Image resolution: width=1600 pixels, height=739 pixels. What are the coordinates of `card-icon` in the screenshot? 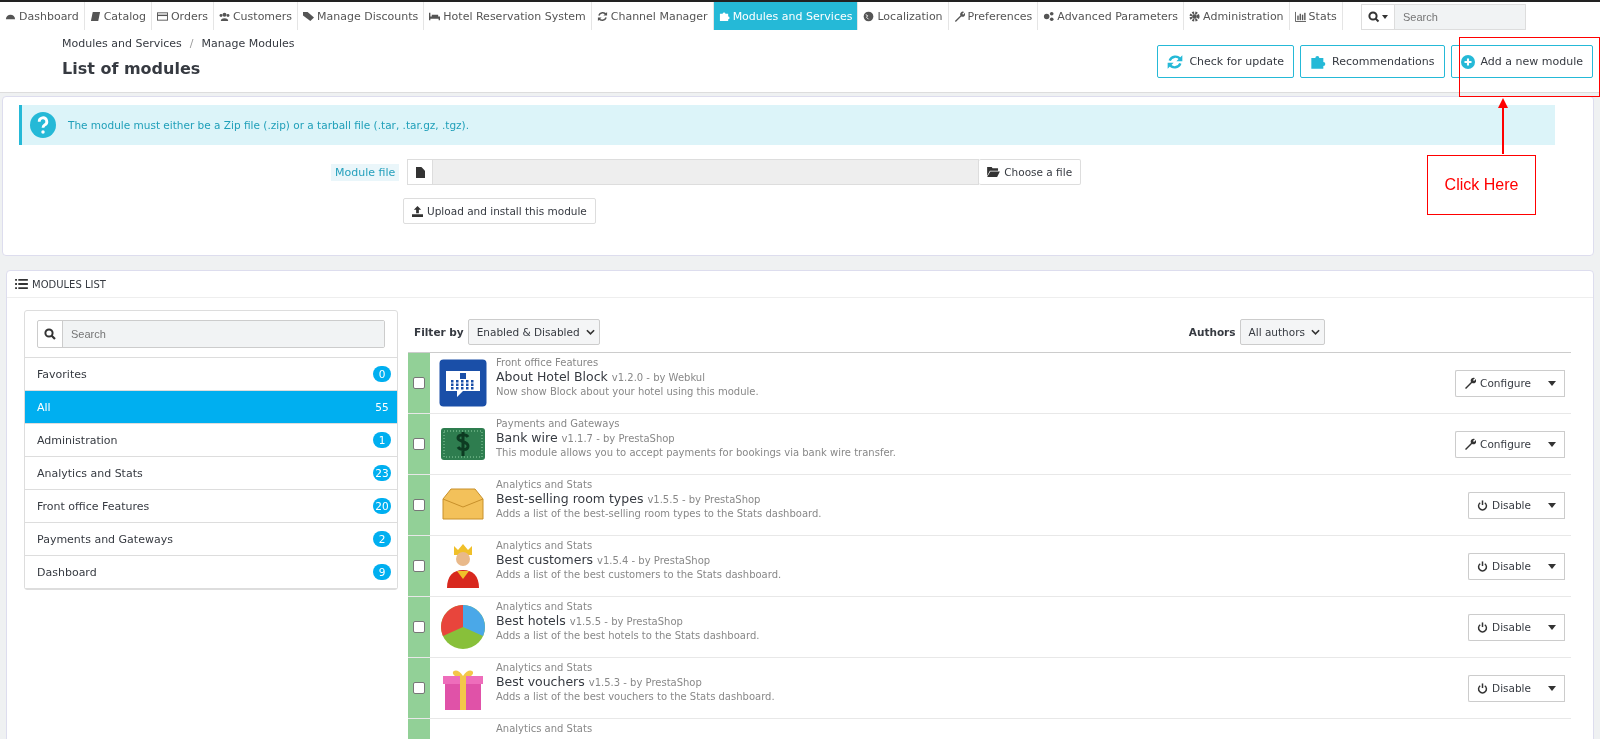 It's located at (162, 16).